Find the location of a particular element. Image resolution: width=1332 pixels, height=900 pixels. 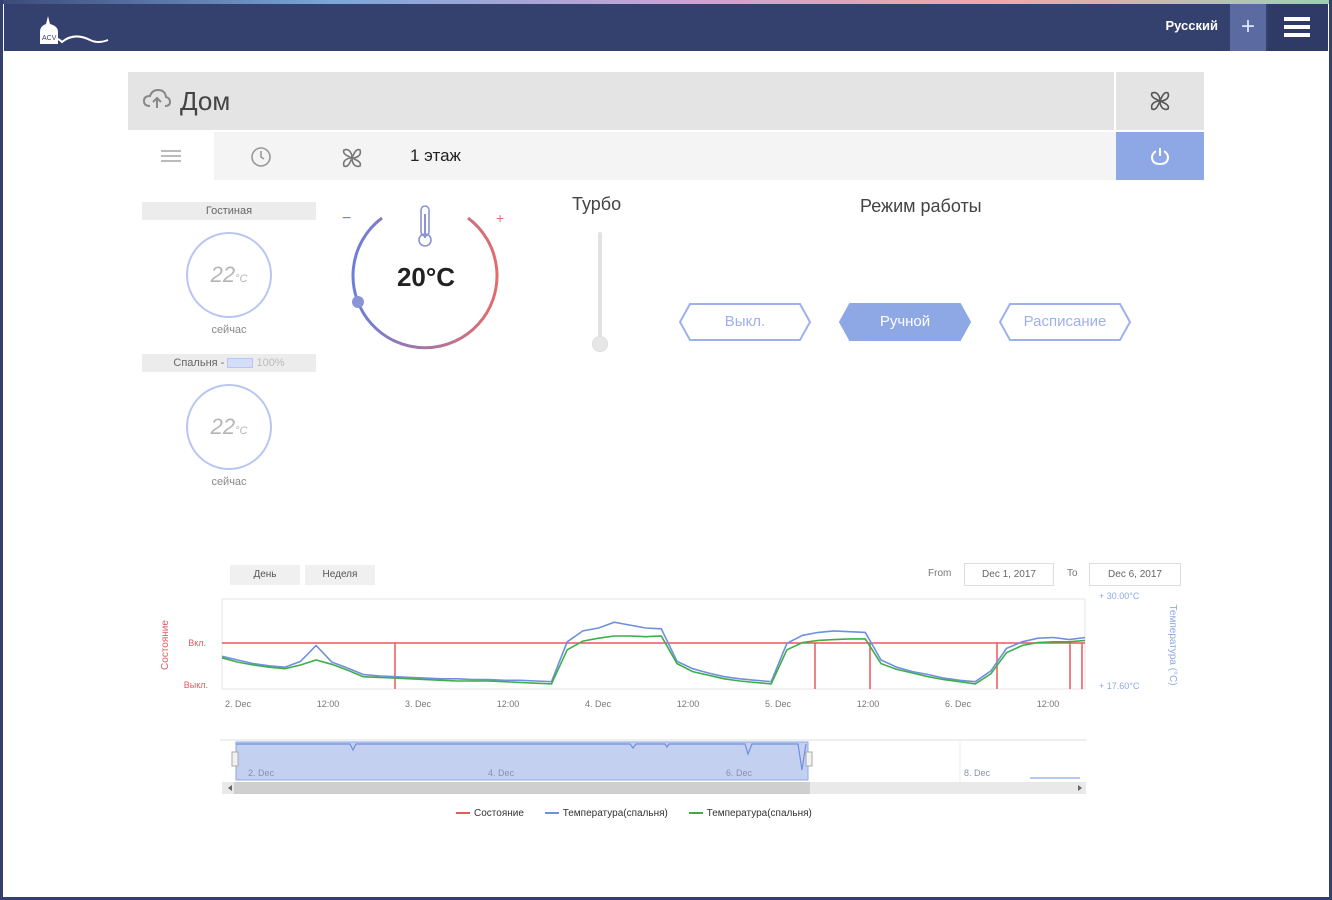

top-bar: ACV Русский + is located at coordinates (666, 27).